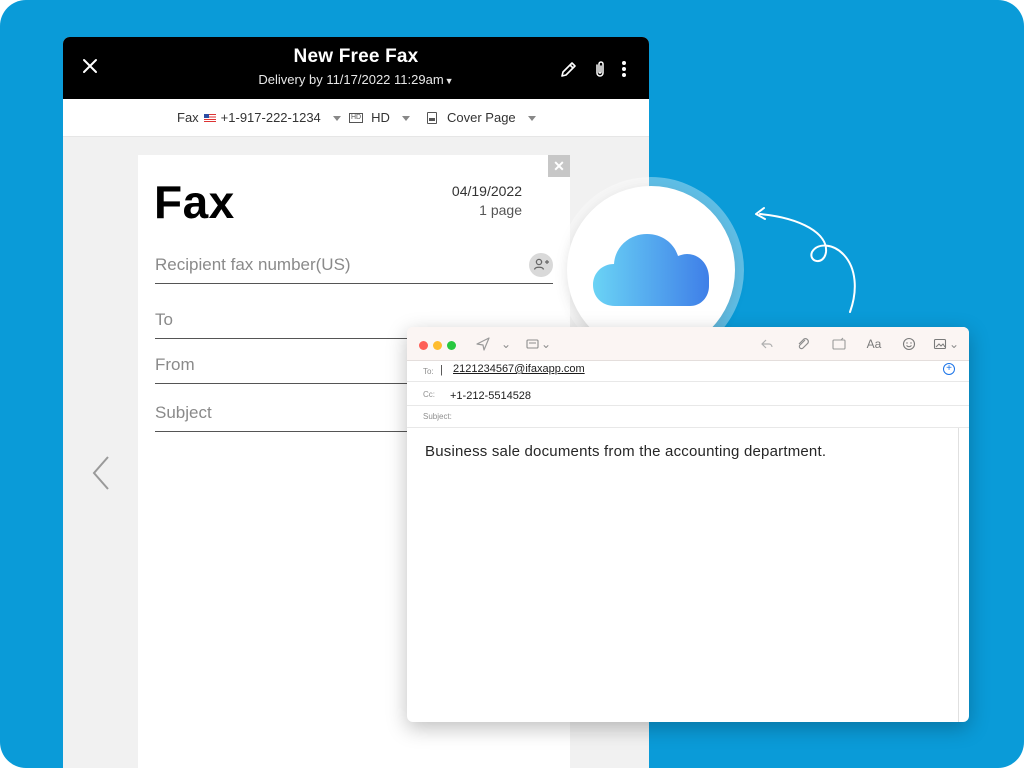 Image resolution: width=1024 pixels, height=768 pixels. What do you see at coordinates (194, 202) in the screenshot?
I see `cover-sheet-title: Fax` at bounding box center [194, 202].